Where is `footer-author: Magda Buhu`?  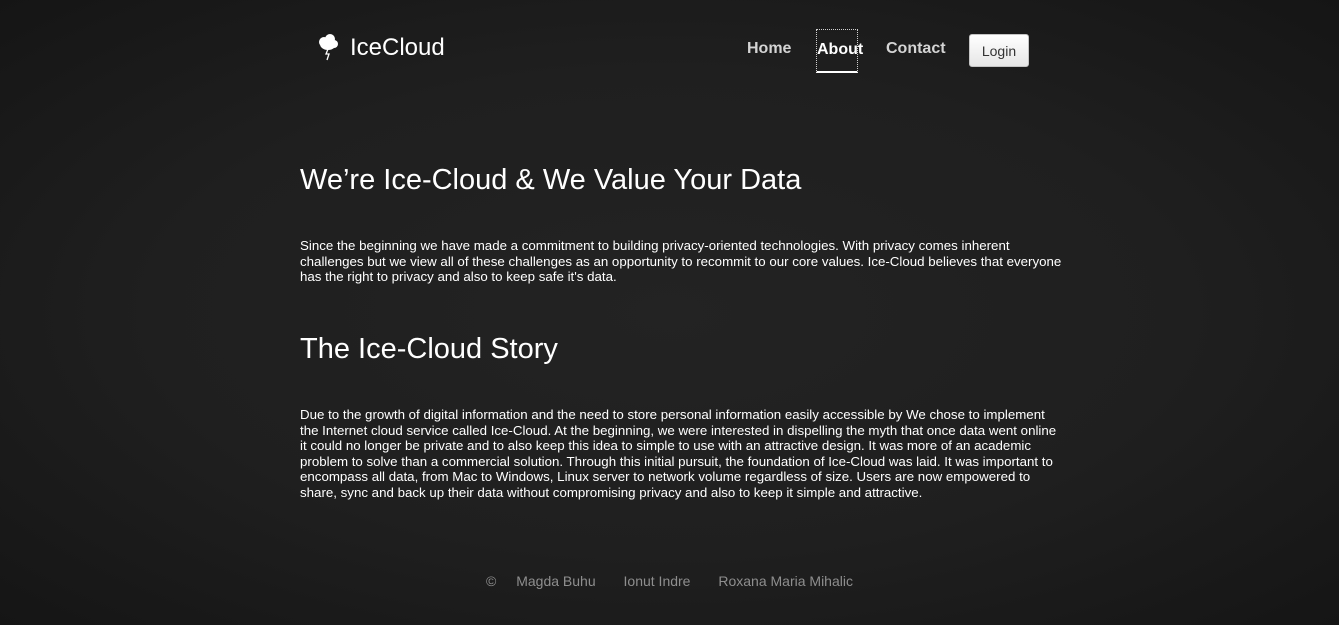 footer-author: Magda Buhu is located at coordinates (556, 581).